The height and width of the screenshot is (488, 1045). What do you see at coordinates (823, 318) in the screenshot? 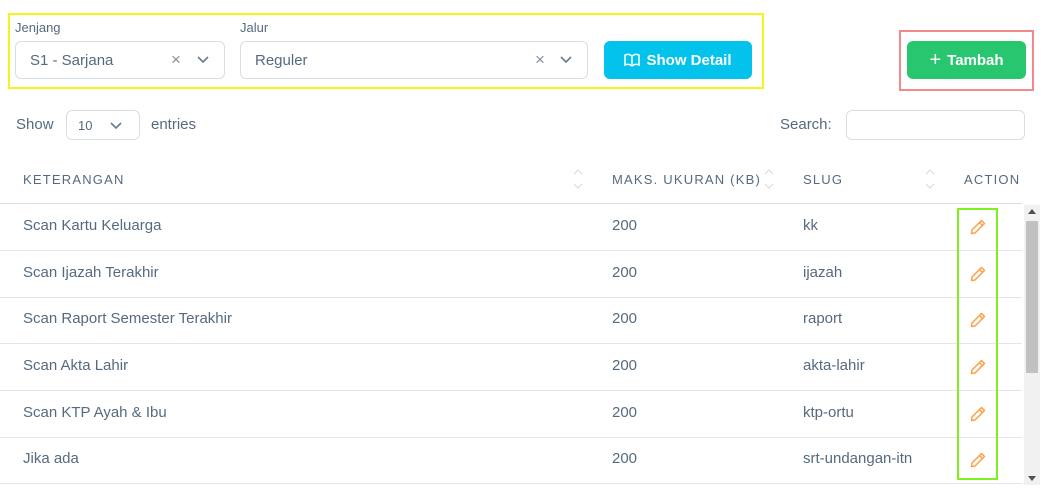
I see `cell-slug: raport` at bounding box center [823, 318].